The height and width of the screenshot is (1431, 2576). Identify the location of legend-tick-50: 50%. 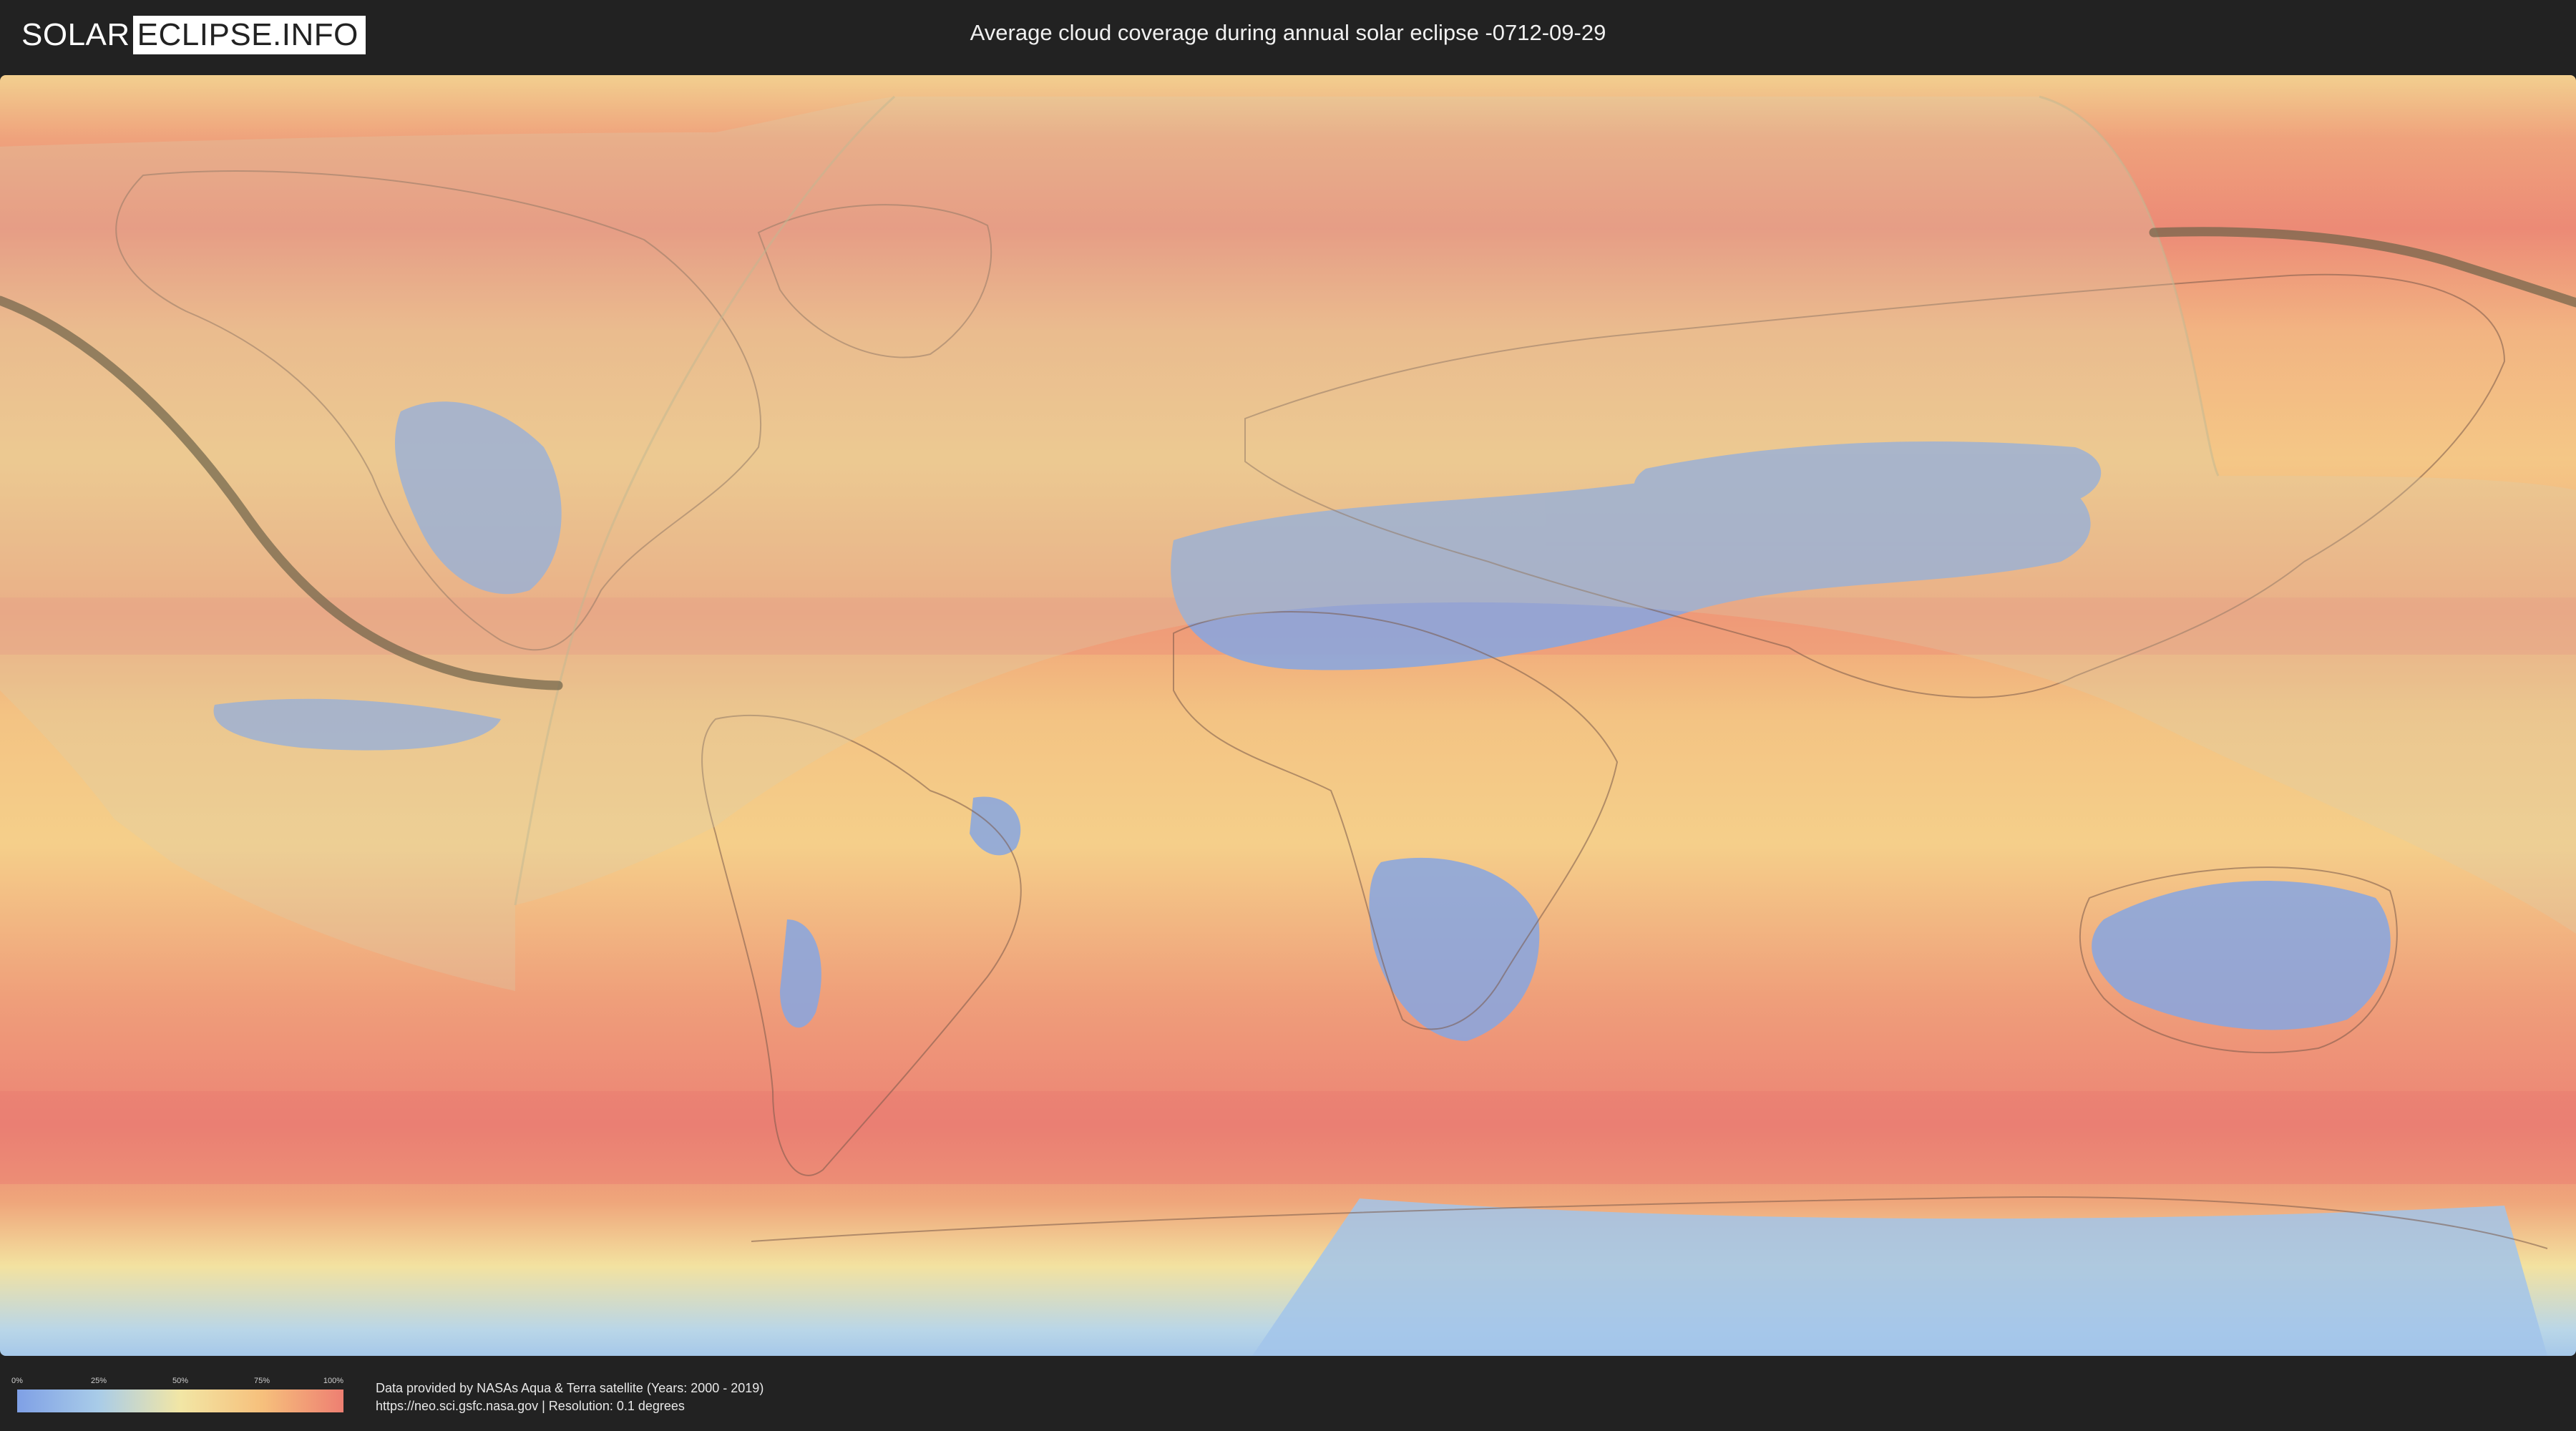
(180, 1381).